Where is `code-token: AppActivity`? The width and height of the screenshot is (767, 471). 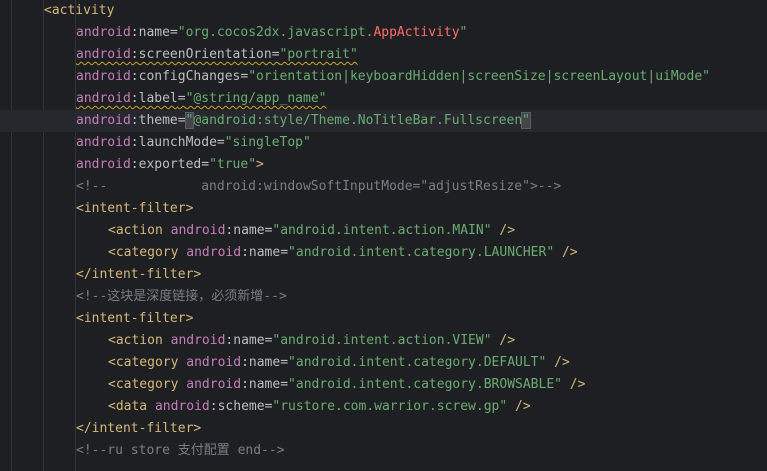 code-token: AppActivity is located at coordinates (416, 32).